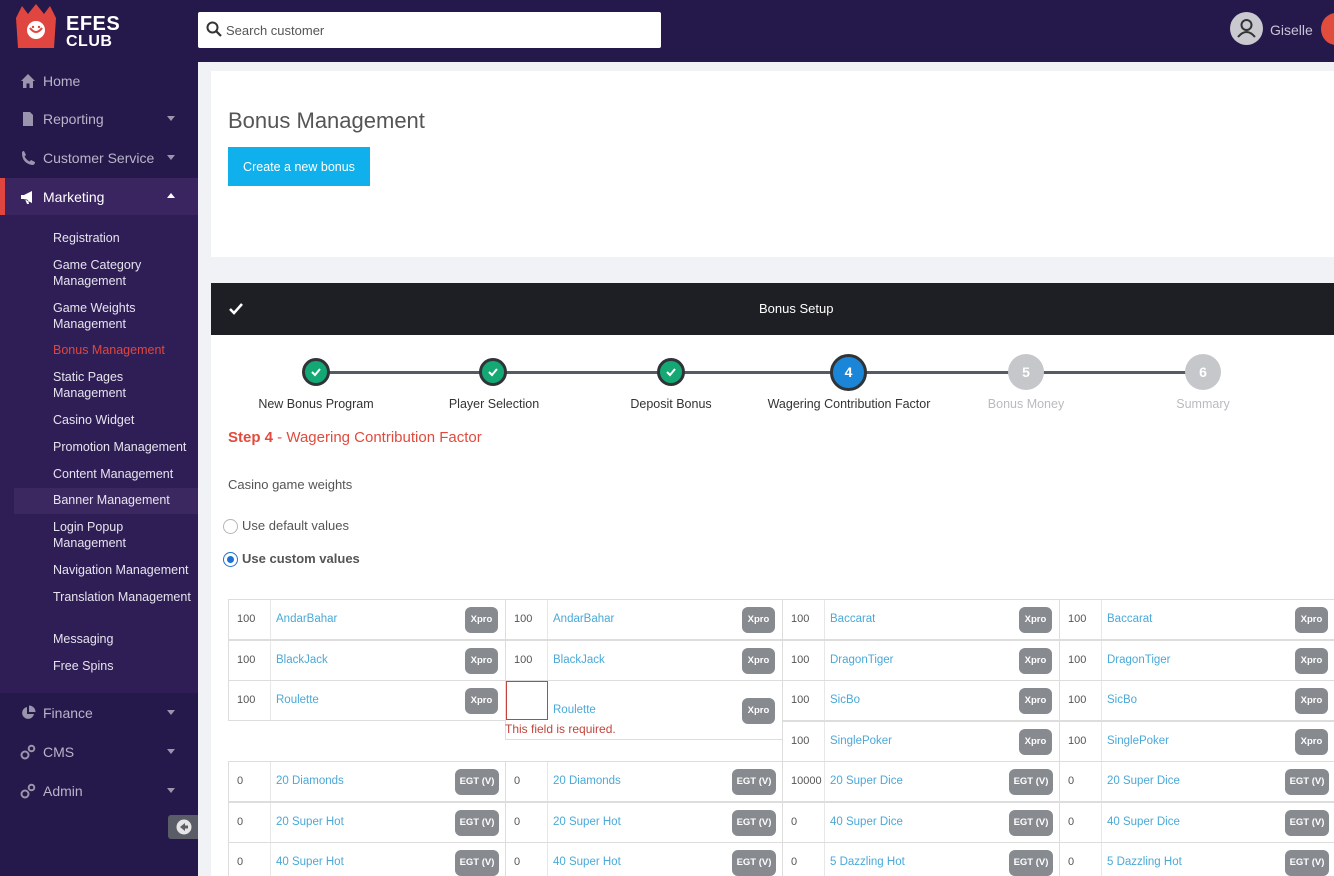 This screenshot has height=876, width=1334. Describe the element at coordinates (299, 166) in the screenshot. I see `create-new-bonus-button: Create a new bonus` at that location.